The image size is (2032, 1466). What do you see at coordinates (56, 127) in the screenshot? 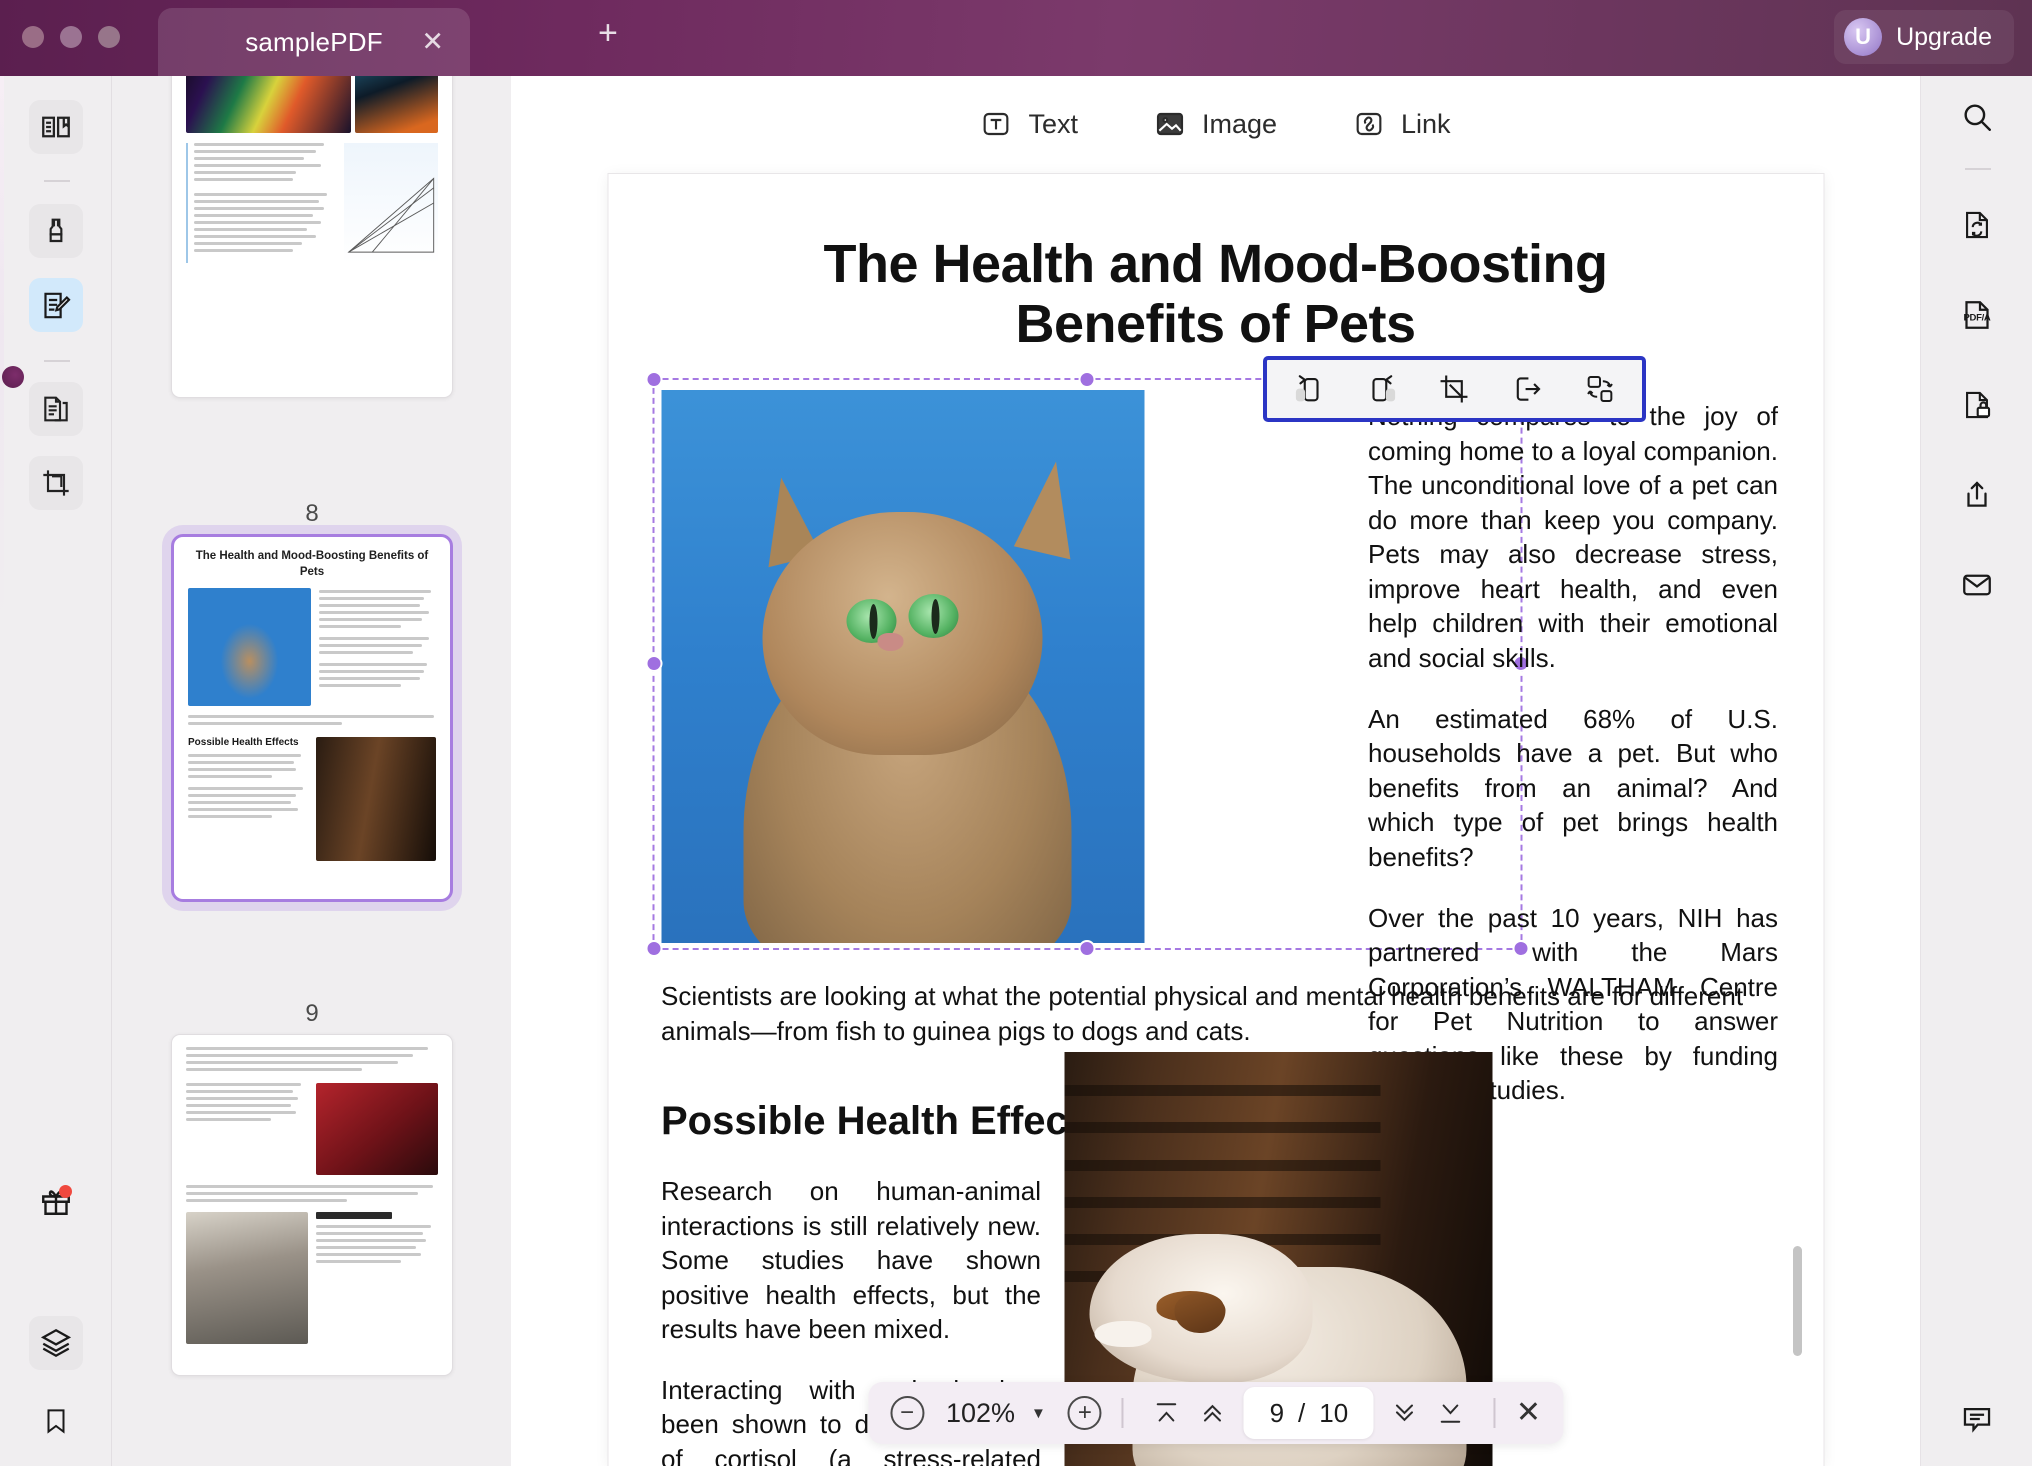
I see `sidebar-item-reader` at bounding box center [56, 127].